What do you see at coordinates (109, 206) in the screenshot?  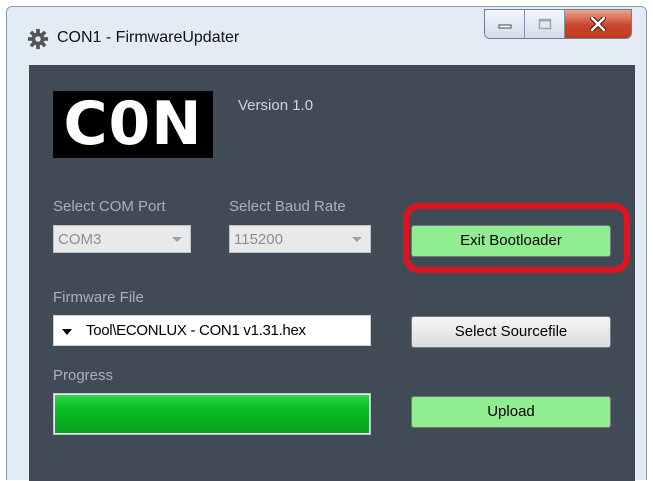 I see `com-port-label: Select COM Port` at bounding box center [109, 206].